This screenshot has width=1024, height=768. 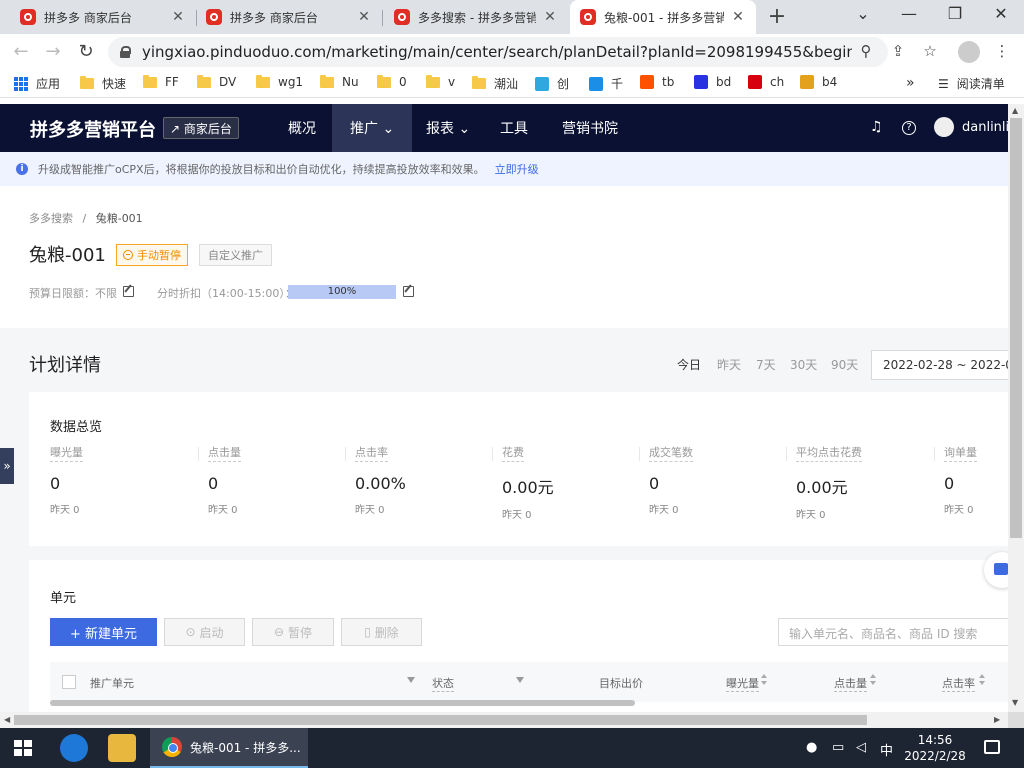 I want to click on breadcrumb-search: 多多搜索, so click(x=51, y=218).